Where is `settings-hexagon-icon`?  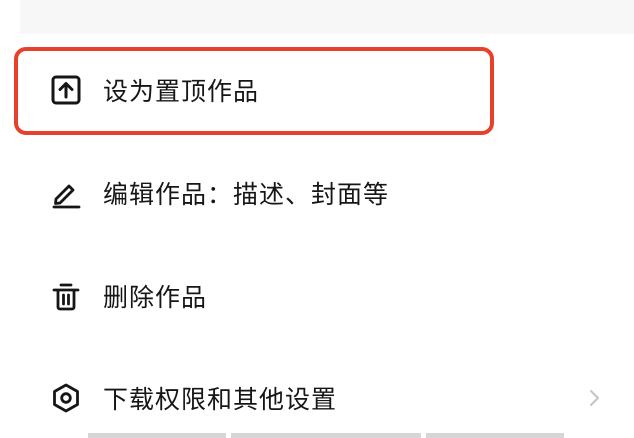 settings-hexagon-icon is located at coordinates (66, 398).